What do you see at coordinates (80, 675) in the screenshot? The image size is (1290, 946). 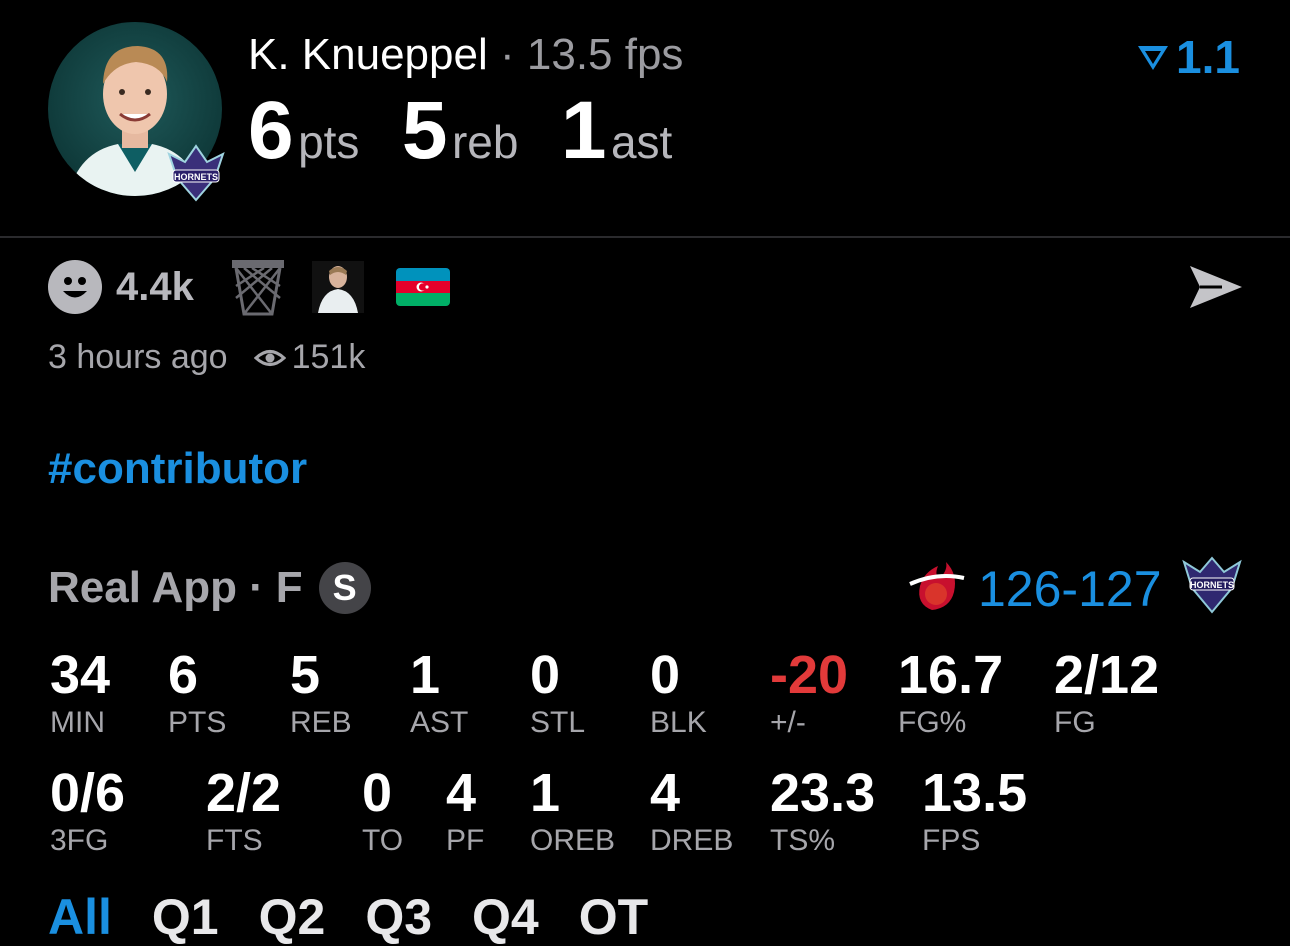 I see `stat-value: 34` at bounding box center [80, 675].